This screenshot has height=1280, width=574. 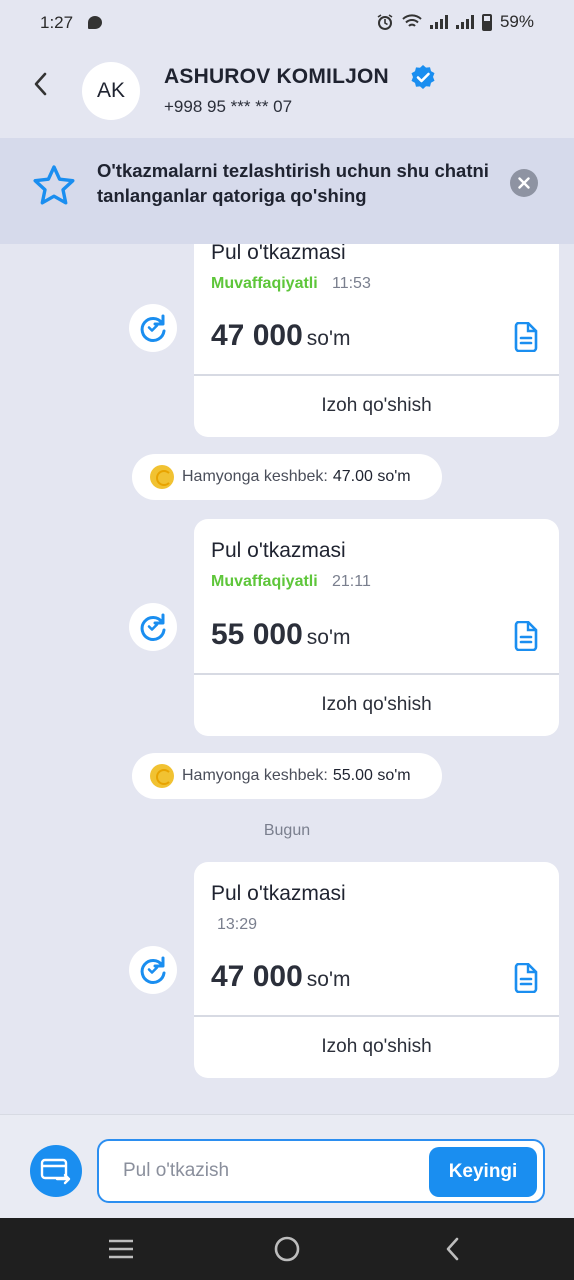 I want to click on amount-value: 55 000, so click(x=257, y=634).